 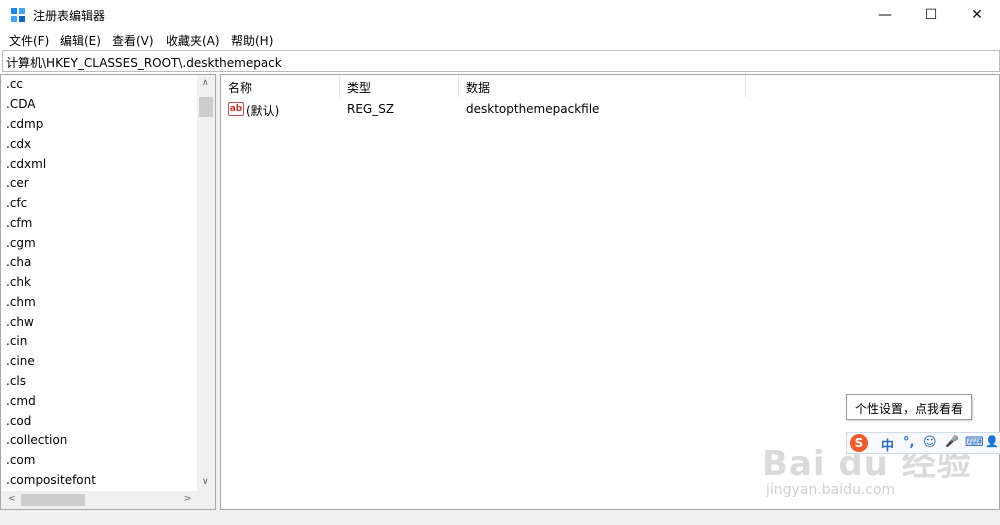 What do you see at coordinates (193, 40) in the screenshot?
I see `menu-favorites: 收藏夹(A)` at bounding box center [193, 40].